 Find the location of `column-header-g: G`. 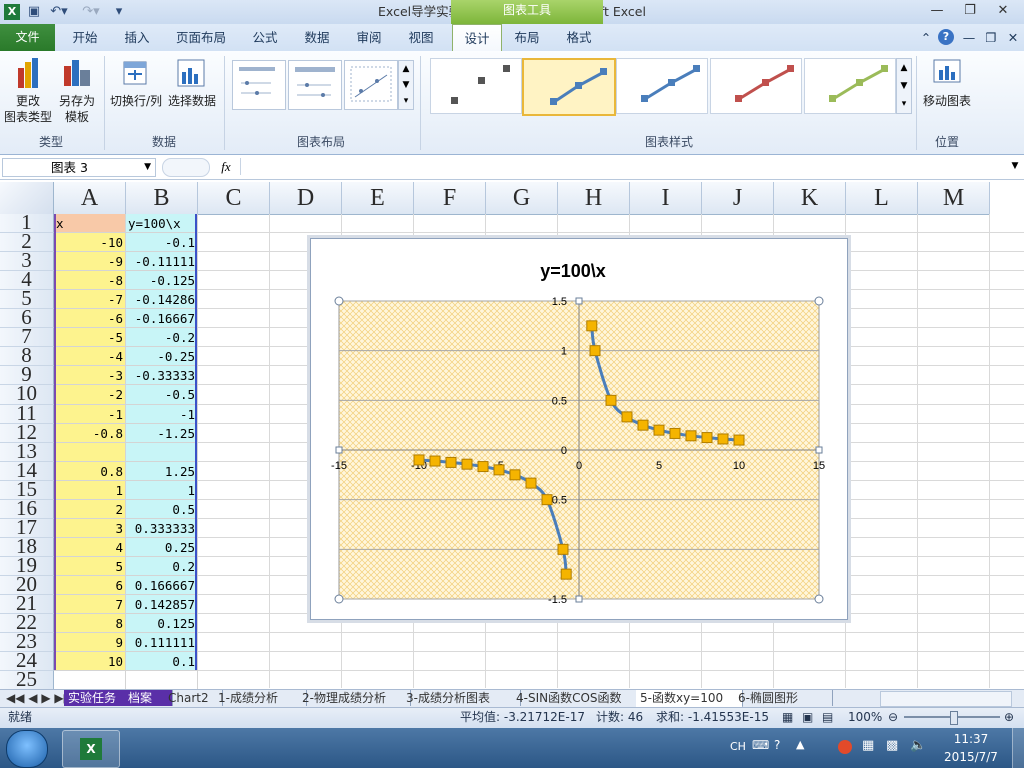

column-header-g: G is located at coordinates (522, 198).